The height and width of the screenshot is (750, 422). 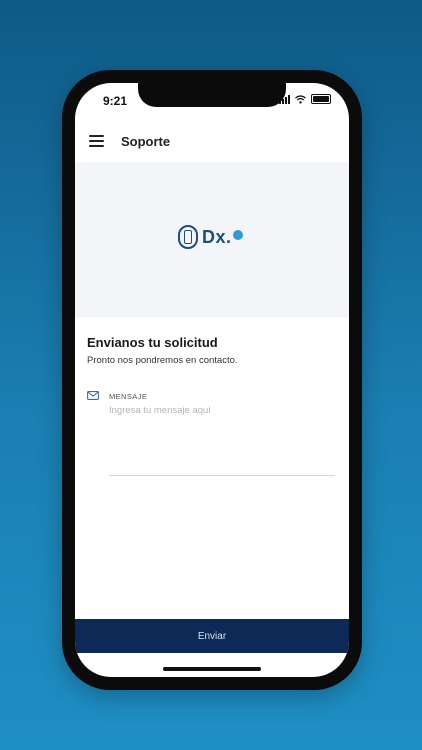 What do you see at coordinates (212, 636) in the screenshot?
I see `send-button: Enviar` at bounding box center [212, 636].